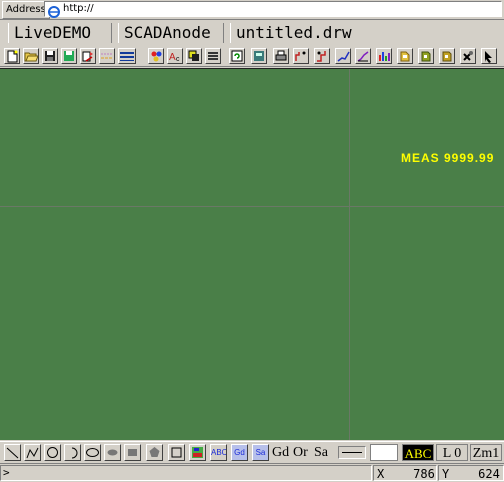 The height and width of the screenshot is (482, 504). I want to click on sa-toggle: Sa, so click(321, 452).